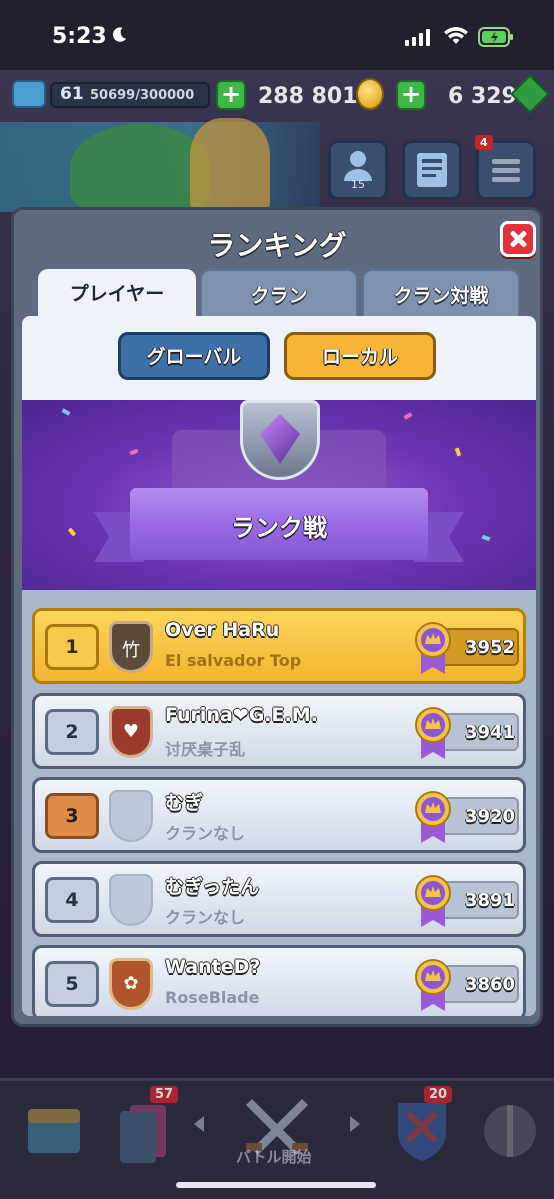 Image resolution: width=554 pixels, height=1199 pixels. What do you see at coordinates (279, 294) in the screenshot?
I see `tab-clan: クラン` at bounding box center [279, 294].